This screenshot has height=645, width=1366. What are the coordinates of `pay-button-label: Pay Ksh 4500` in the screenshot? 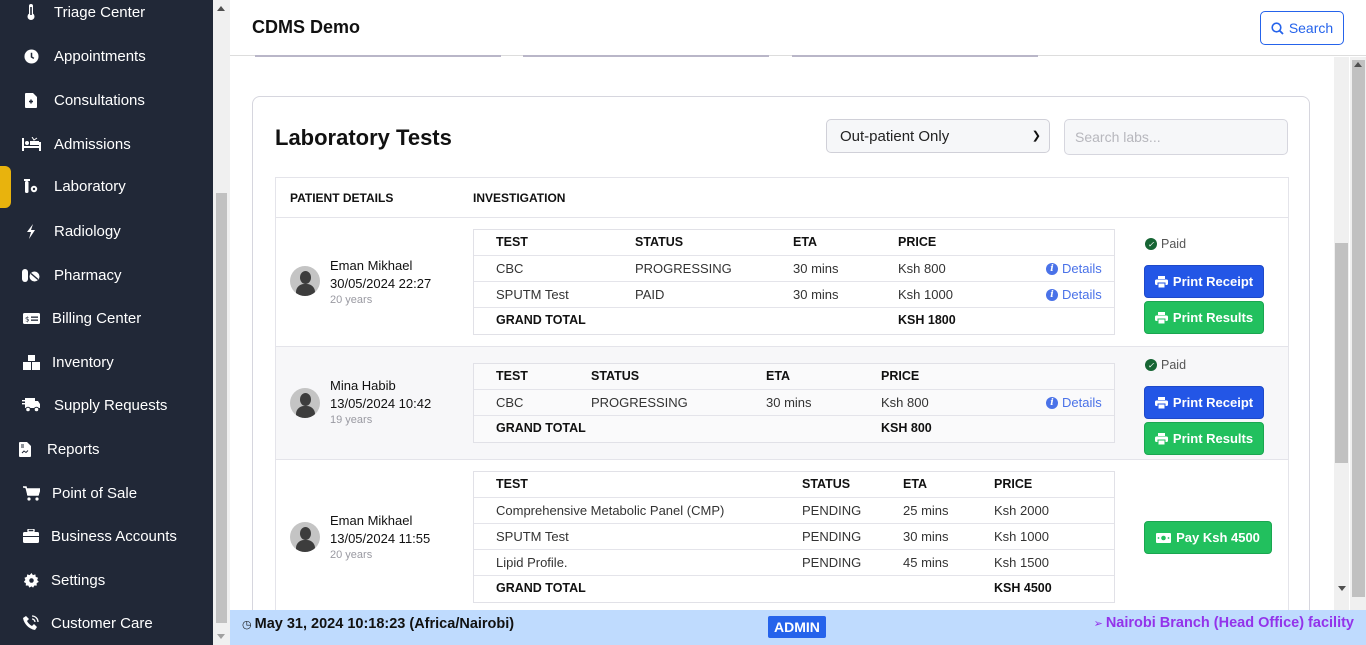 It's located at (1218, 537).